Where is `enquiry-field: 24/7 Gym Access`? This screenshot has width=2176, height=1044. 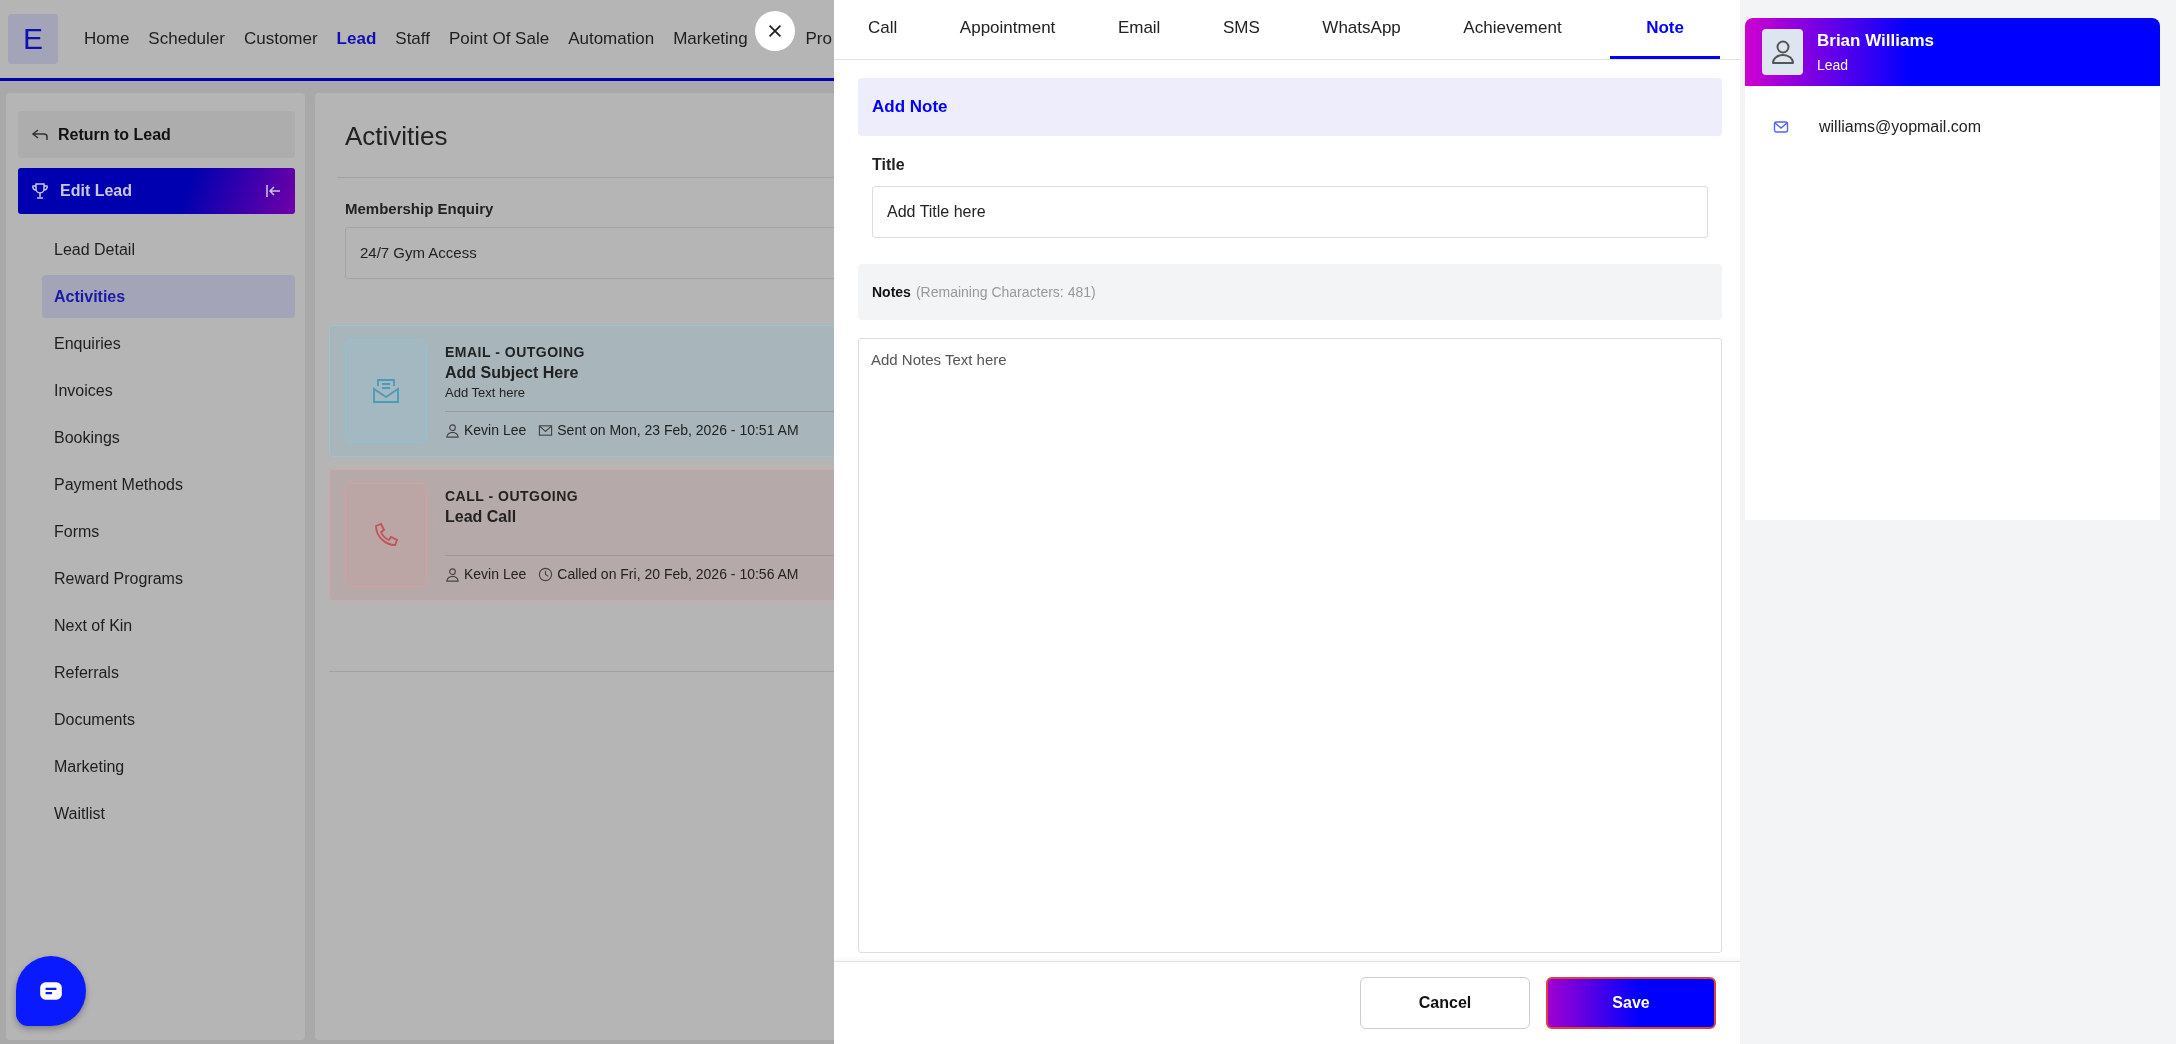 enquiry-field: 24/7 Gym Access is located at coordinates (589, 253).